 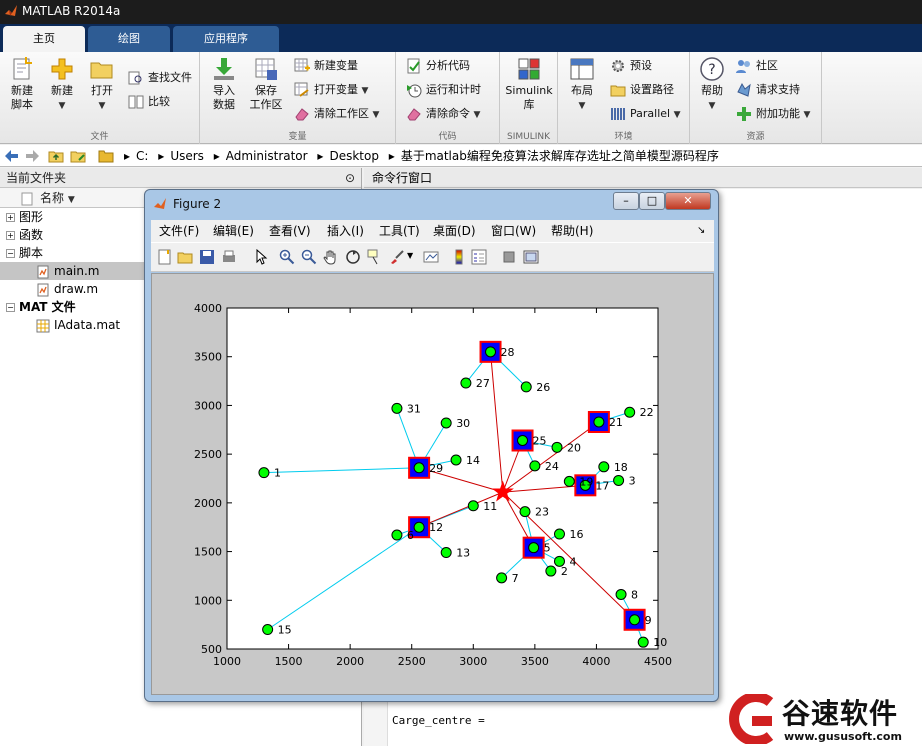 I want to click on new-button: 新建 ▼, so click(x=62, y=84).